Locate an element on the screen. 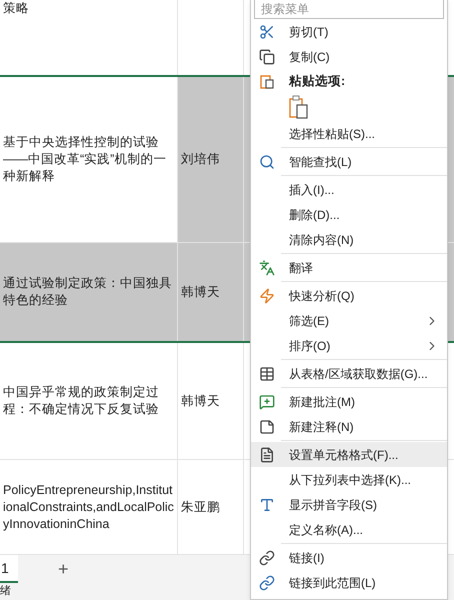  menu-item: 翻译 is located at coordinates (349, 267).